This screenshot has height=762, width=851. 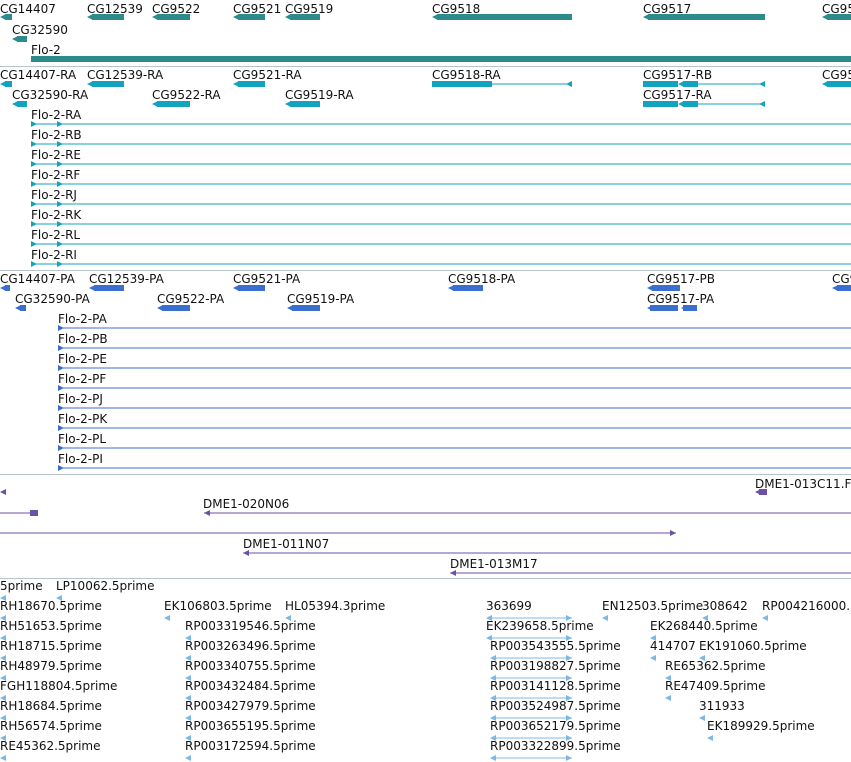 What do you see at coordinates (722, 706) in the screenshot?
I see `label-311933: 311933` at bounding box center [722, 706].